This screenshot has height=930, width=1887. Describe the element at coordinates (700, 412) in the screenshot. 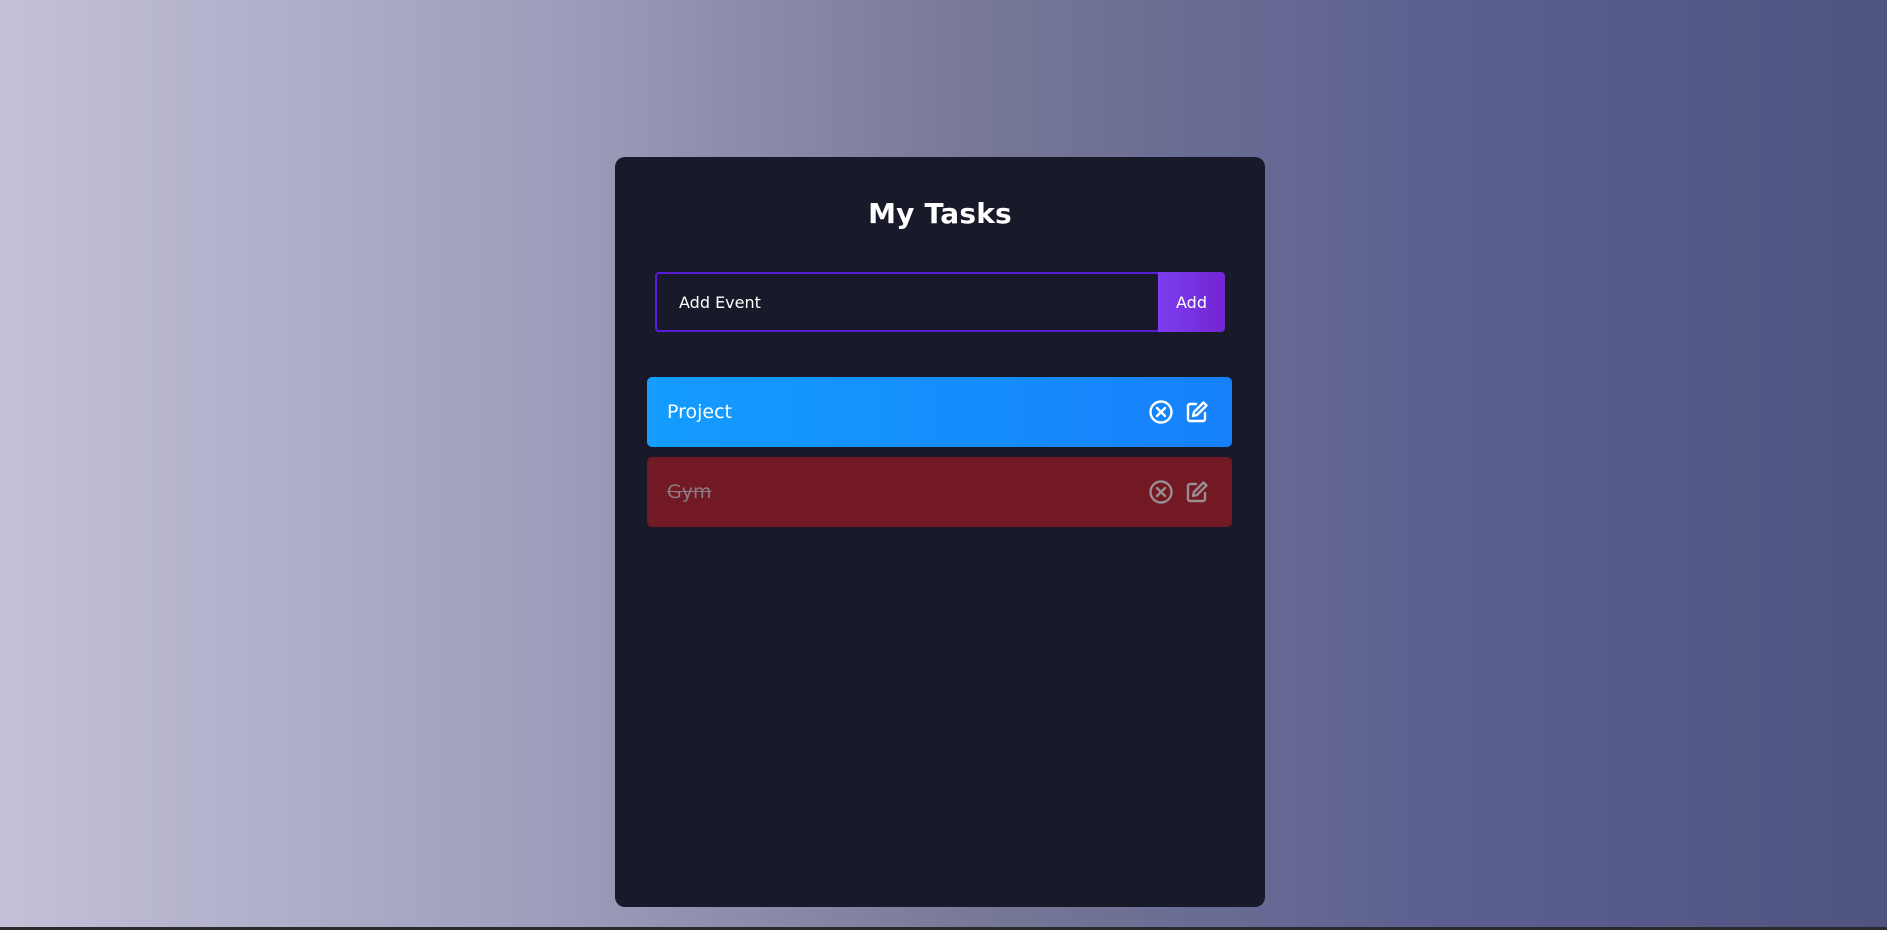

I see `task-label: Project` at that location.